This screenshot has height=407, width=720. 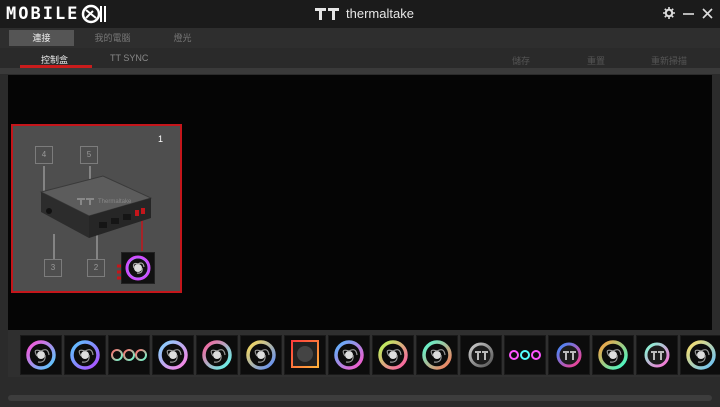 I want to click on port-4: 4, so click(x=44, y=155).